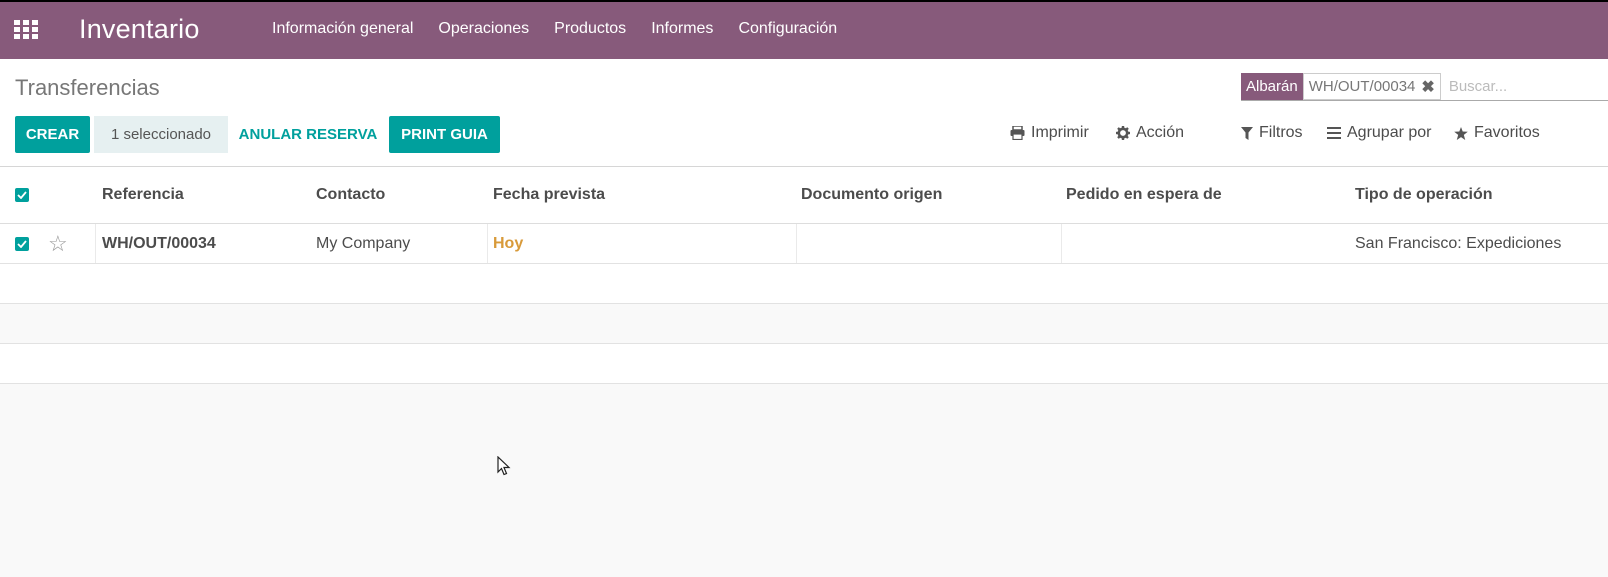  I want to click on print-dropdown: Imprimir, so click(1049, 133).